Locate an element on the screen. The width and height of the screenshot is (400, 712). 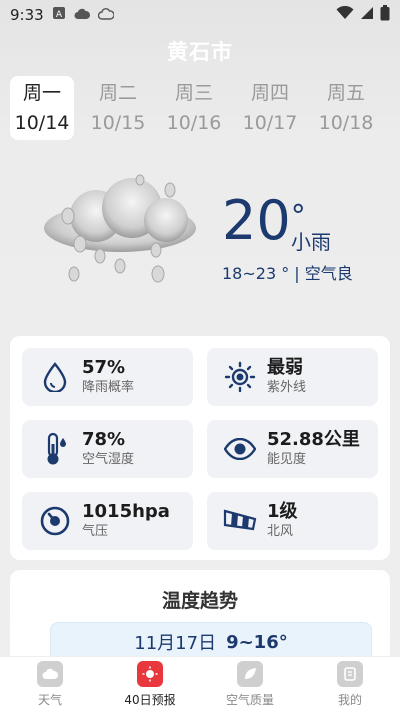
city-title: 黄石市 is located at coordinates (200, 51).